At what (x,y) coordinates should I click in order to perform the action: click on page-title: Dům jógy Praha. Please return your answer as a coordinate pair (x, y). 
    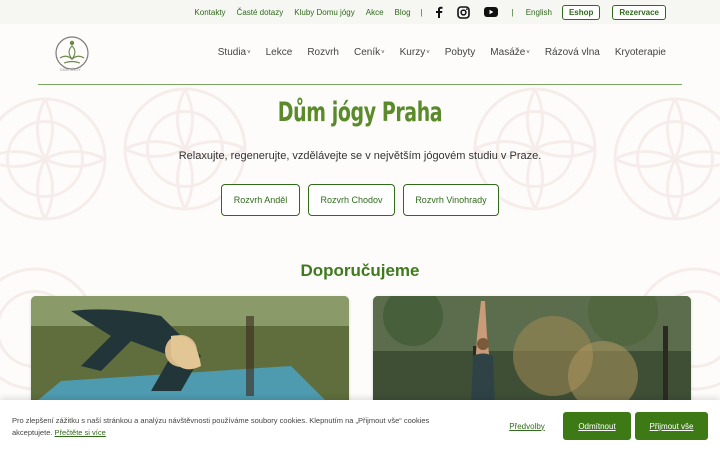
    Looking at the image, I should click on (360, 112).